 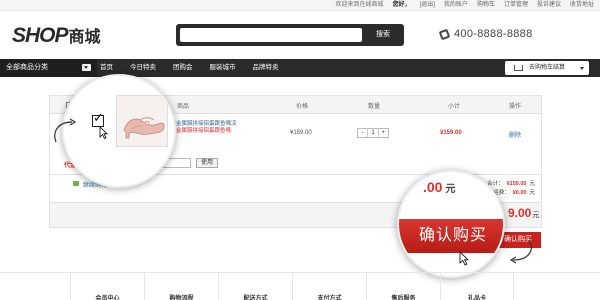 I want to click on checkmark-icon: ✓, so click(x=98, y=117).